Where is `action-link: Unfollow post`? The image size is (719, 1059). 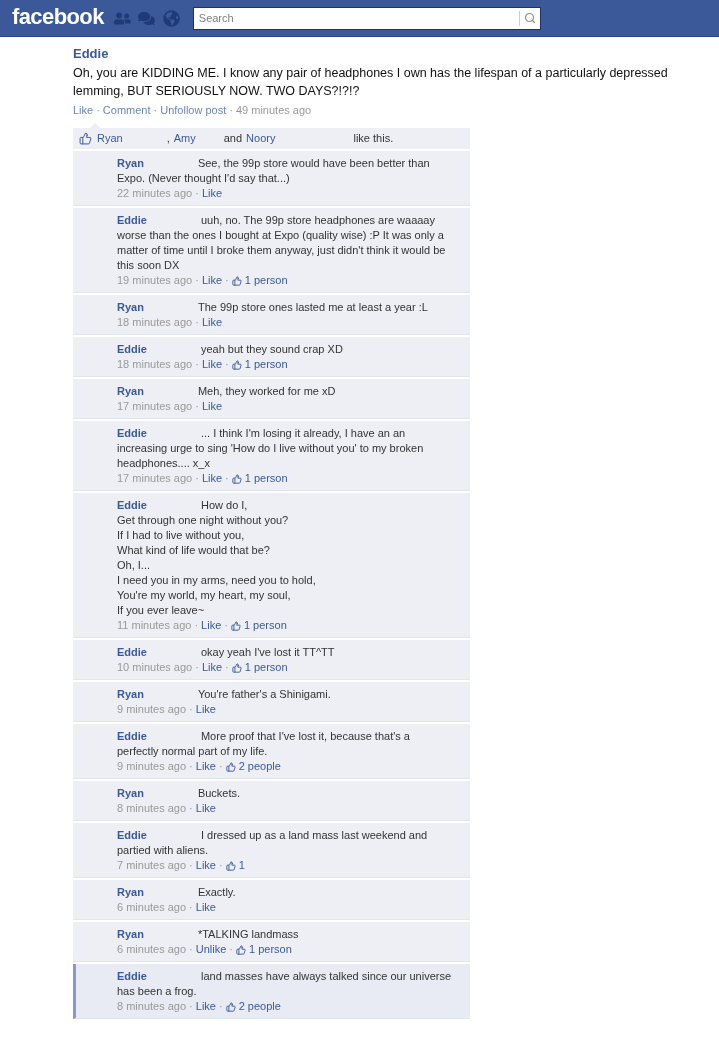 action-link: Unfollow post is located at coordinates (193, 110).